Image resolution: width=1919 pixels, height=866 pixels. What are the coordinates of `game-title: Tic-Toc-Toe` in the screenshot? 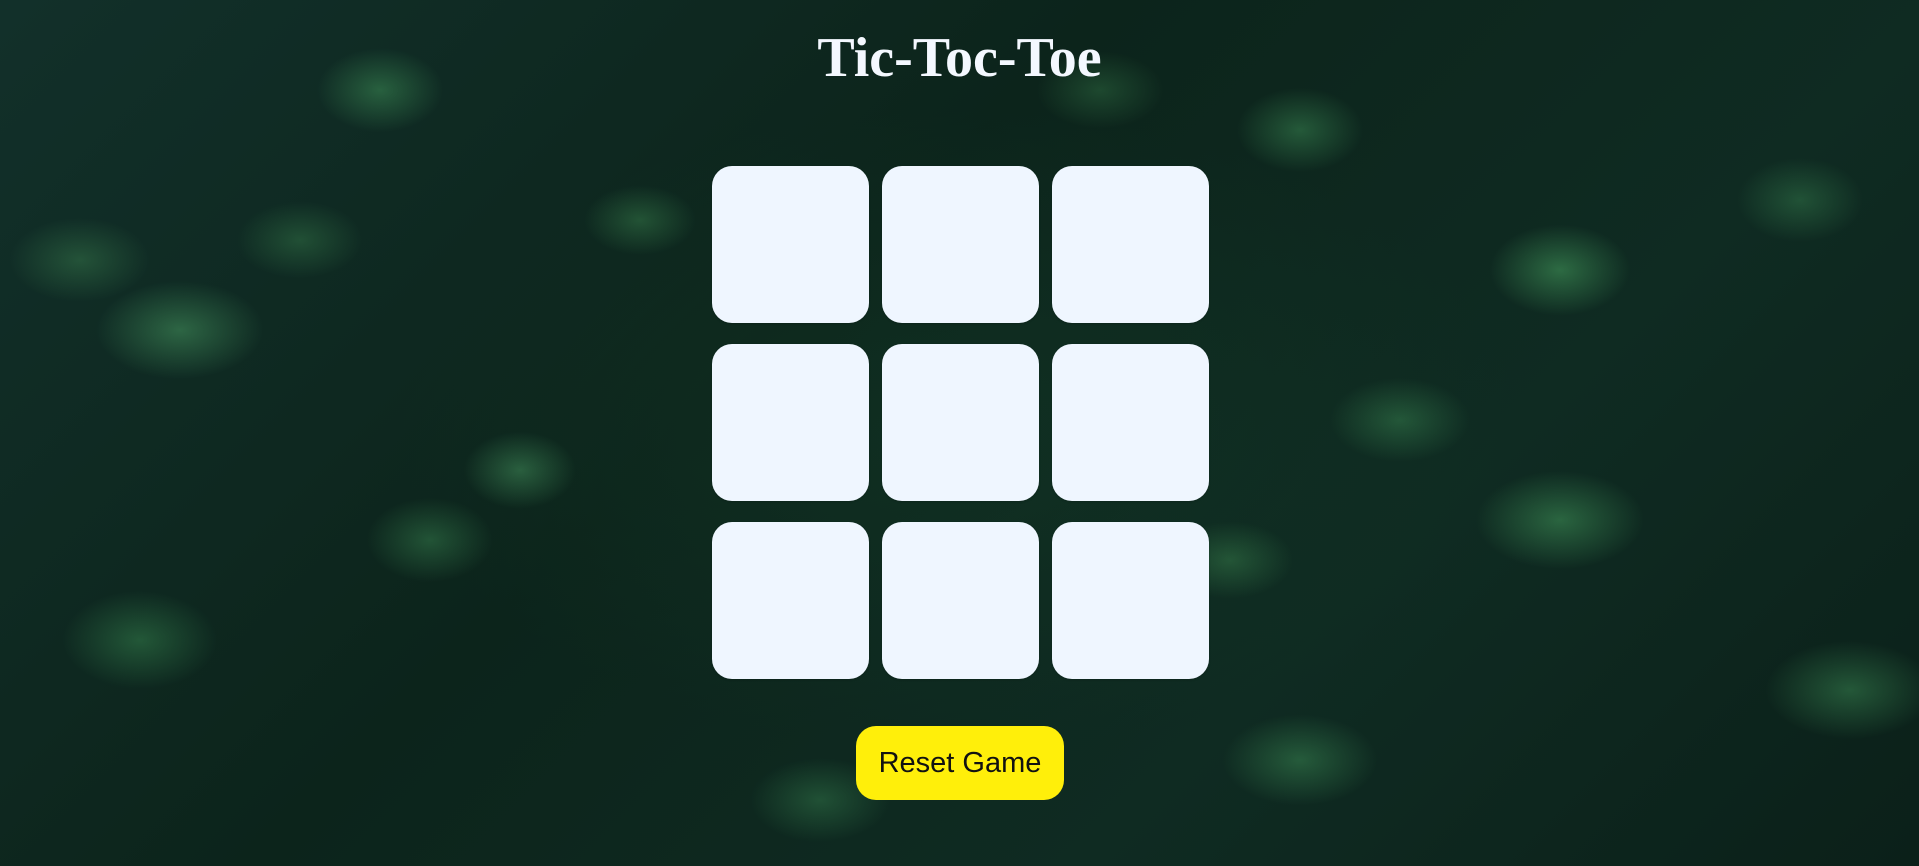 It's located at (959, 58).